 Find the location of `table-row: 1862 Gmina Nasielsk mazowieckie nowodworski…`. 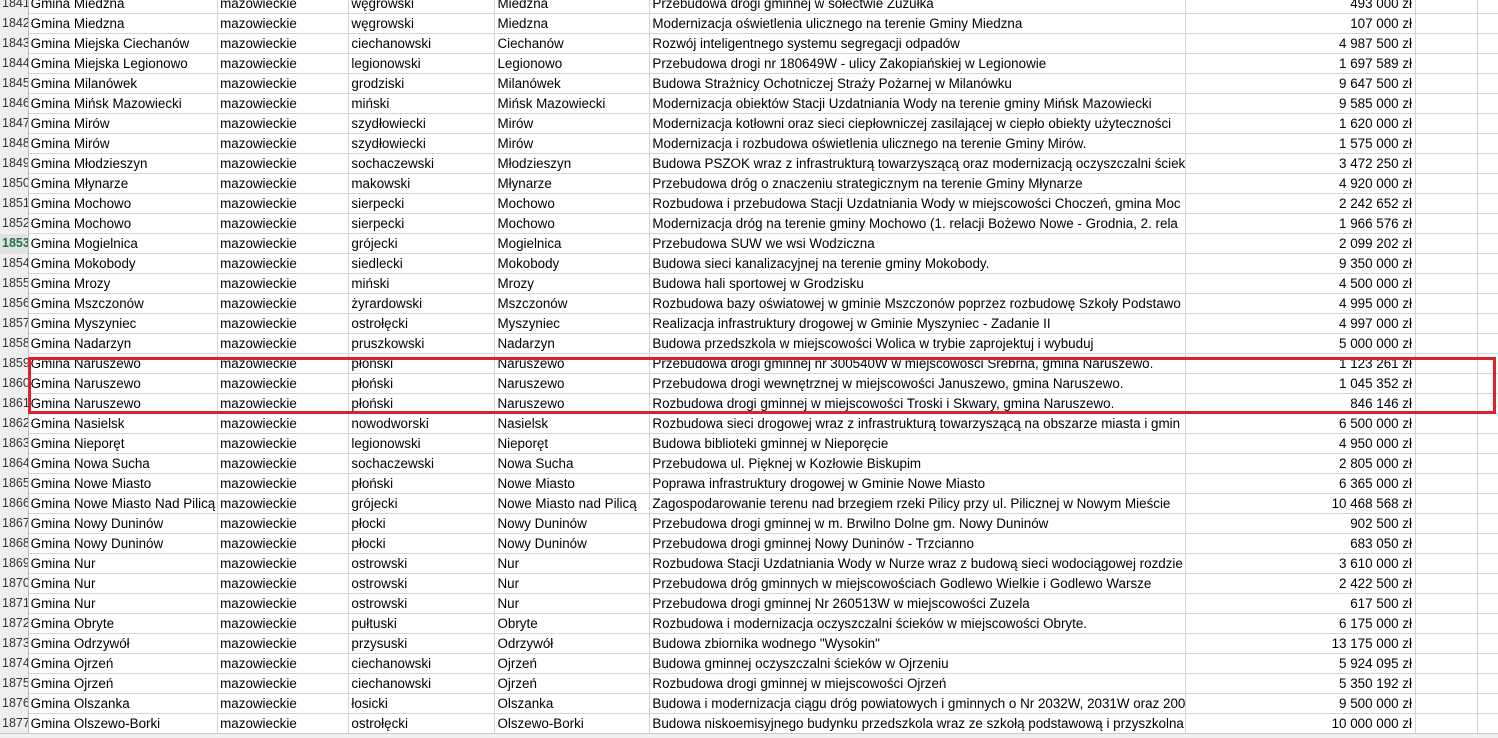

table-row: 1862 Gmina Nasielsk mazowieckie nowodworski… is located at coordinates (749, 424).